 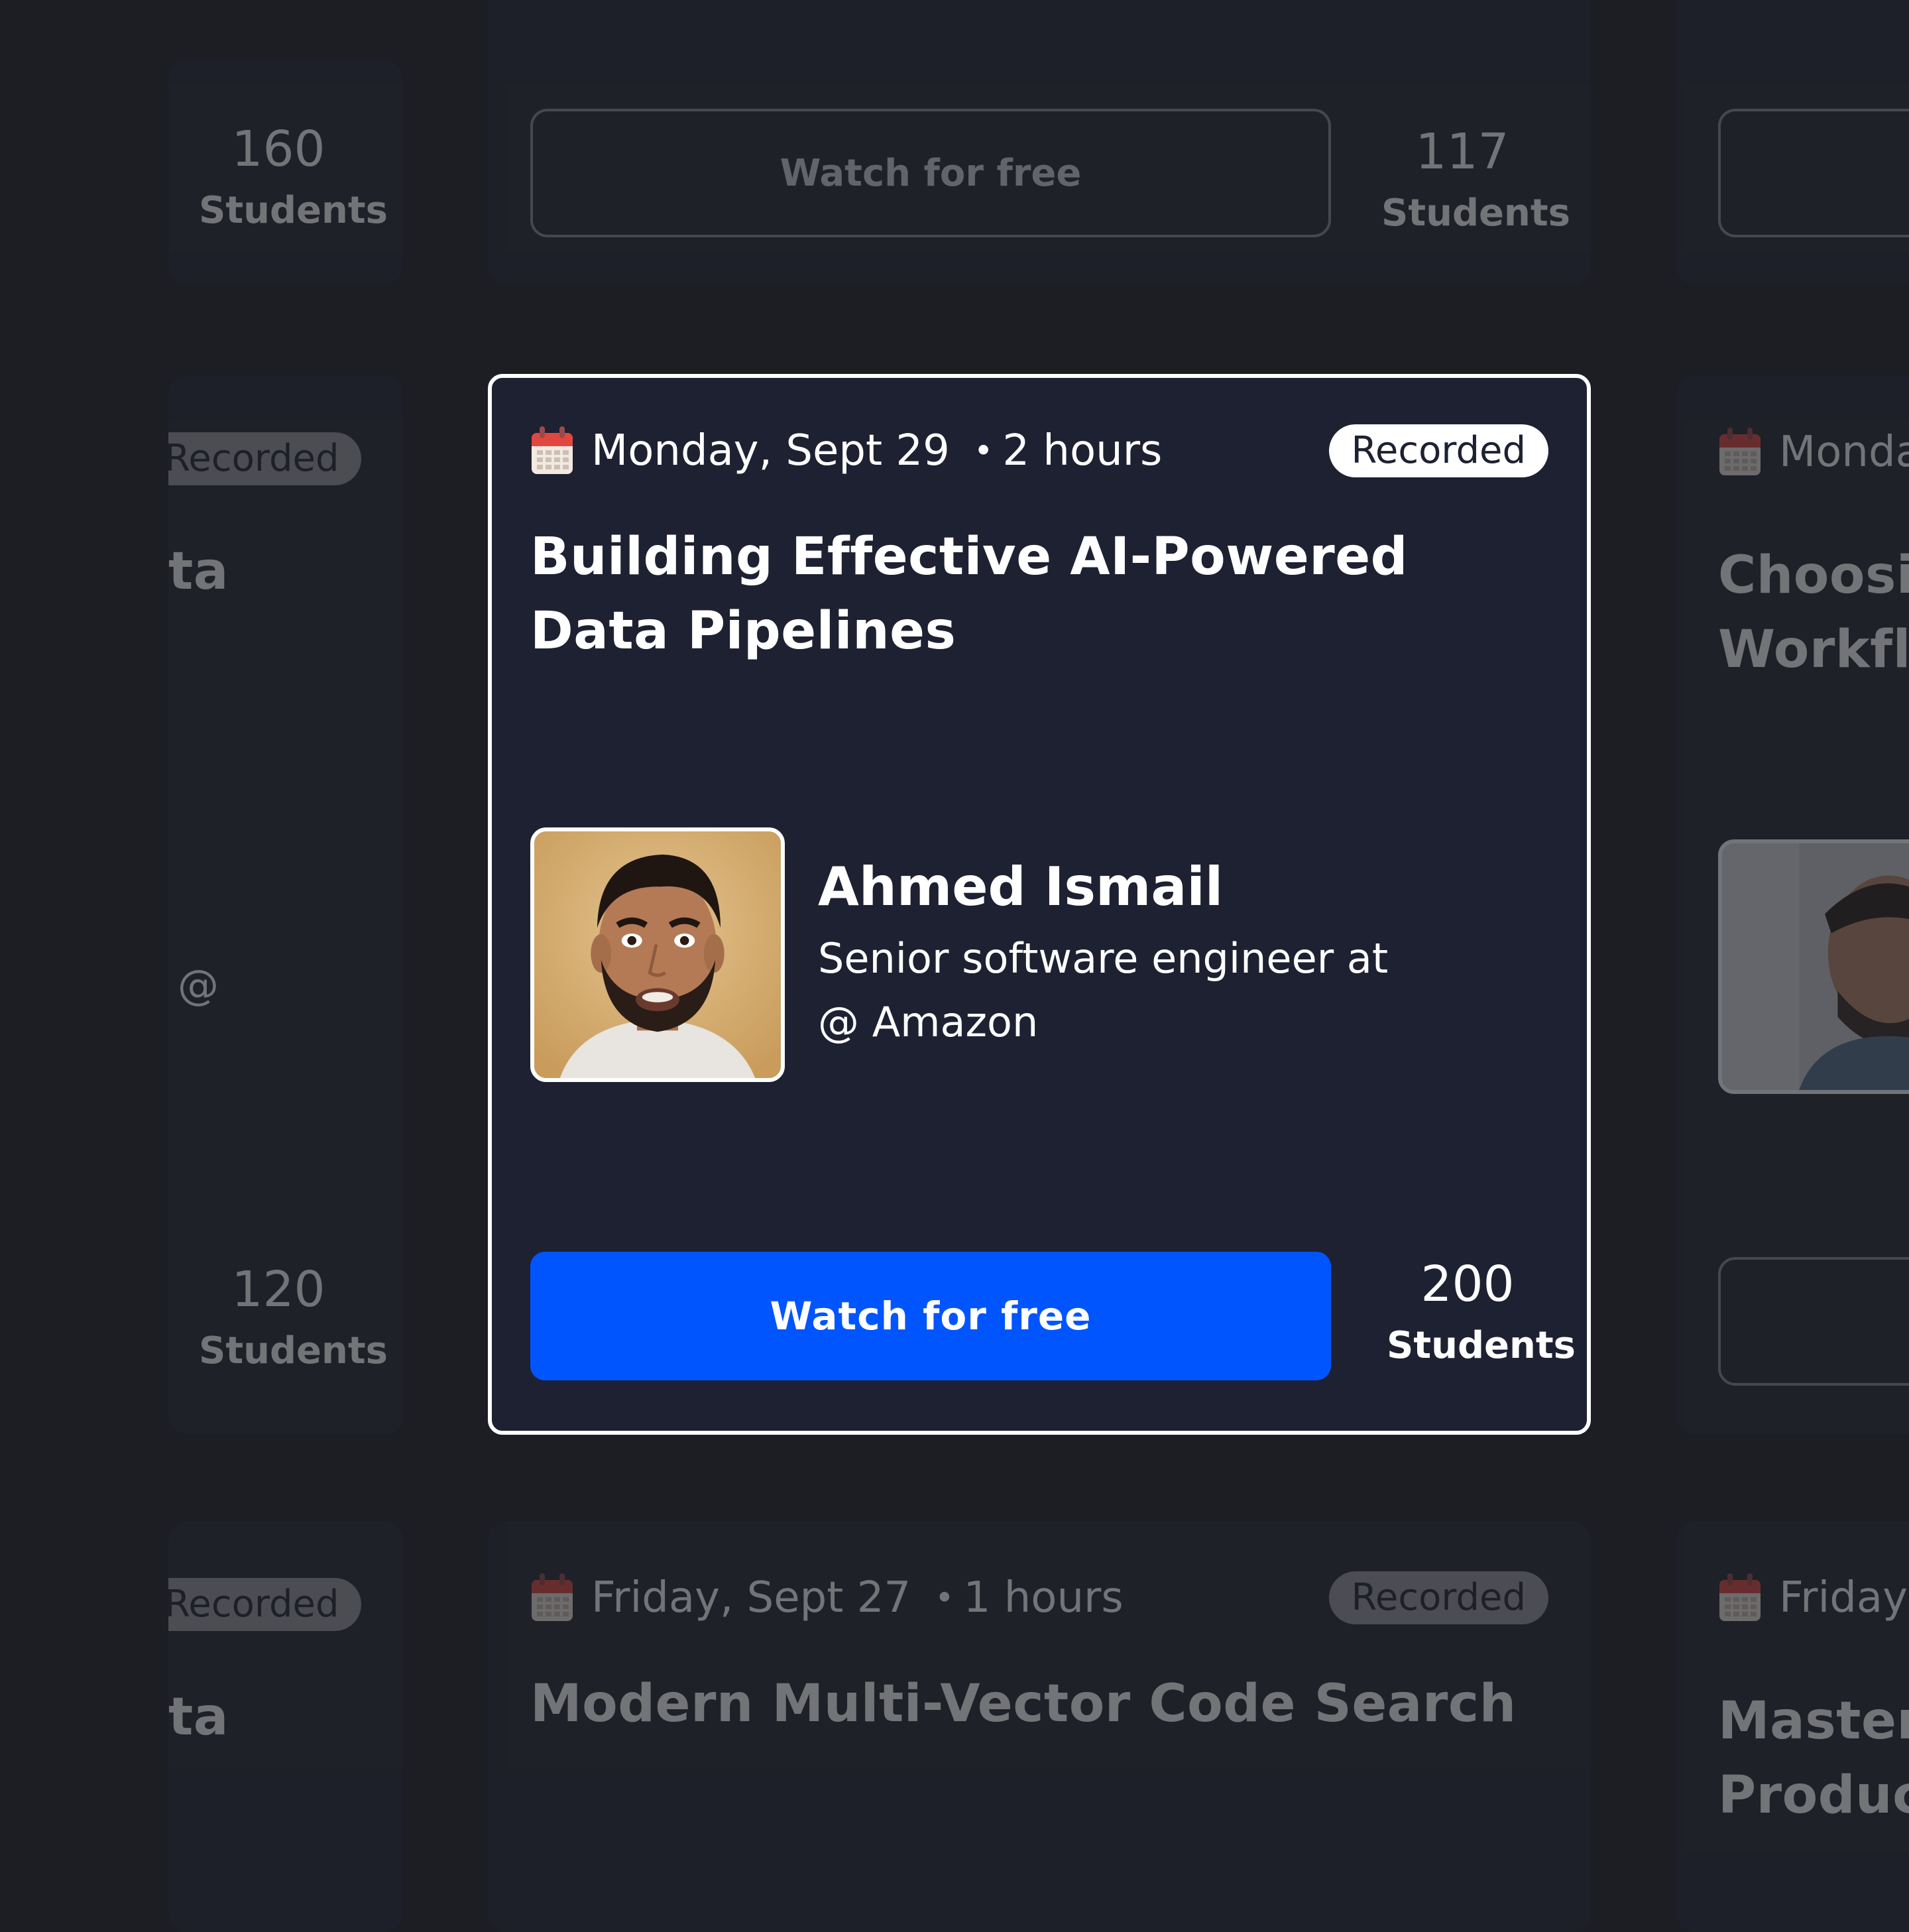 I want to click on course-title-line-1: Choosin, so click(x=1814, y=575).